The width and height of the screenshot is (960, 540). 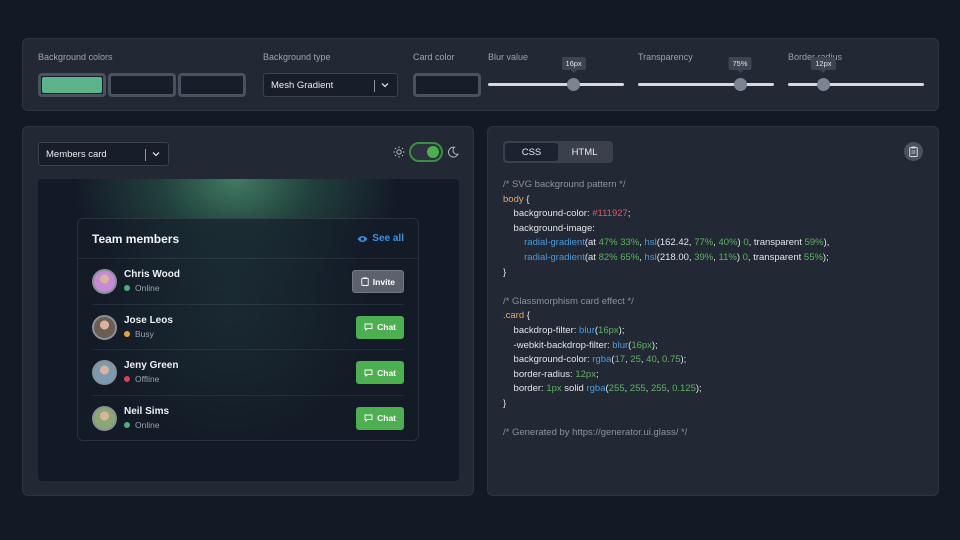 I want to click on see-all-label: See all, so click(x=388, y=238).